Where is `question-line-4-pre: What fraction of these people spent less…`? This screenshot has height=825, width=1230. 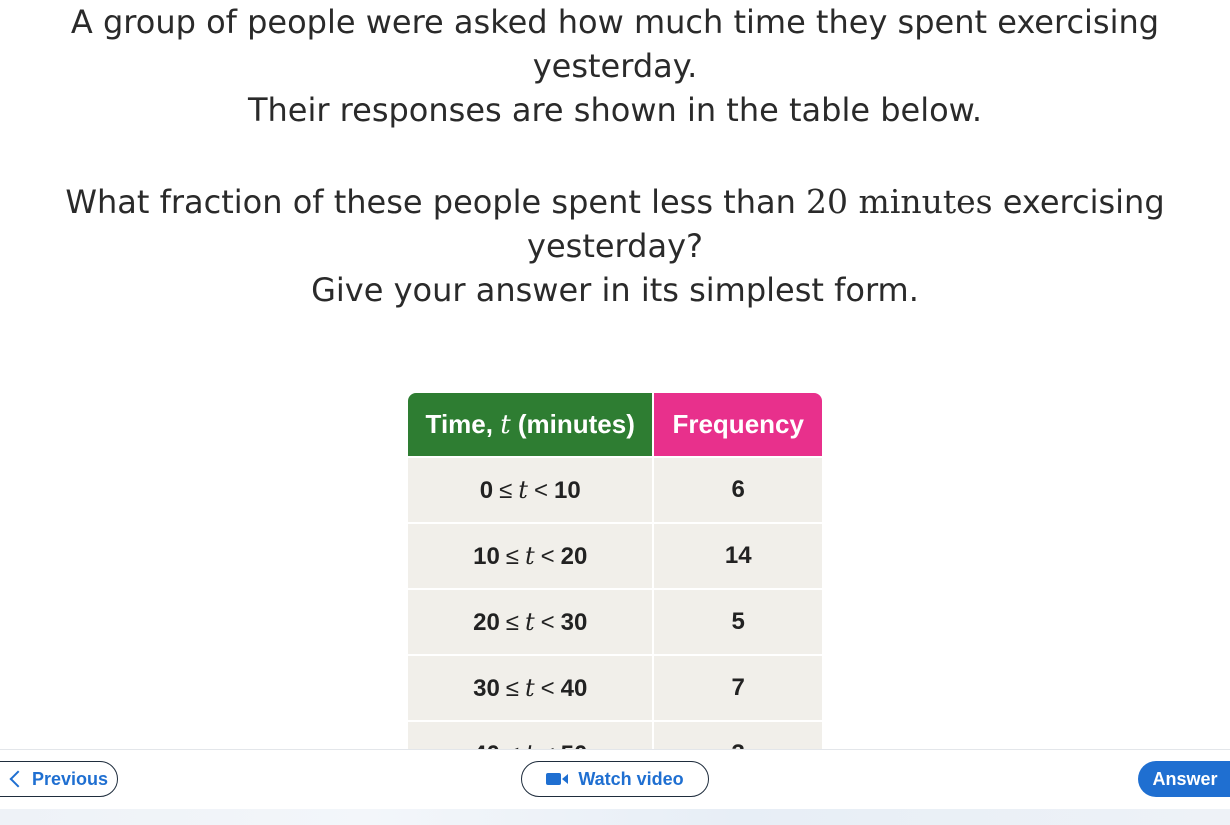
question-line-4-pre: What fraction of these people spent less… is located at coordinates (436, 202).